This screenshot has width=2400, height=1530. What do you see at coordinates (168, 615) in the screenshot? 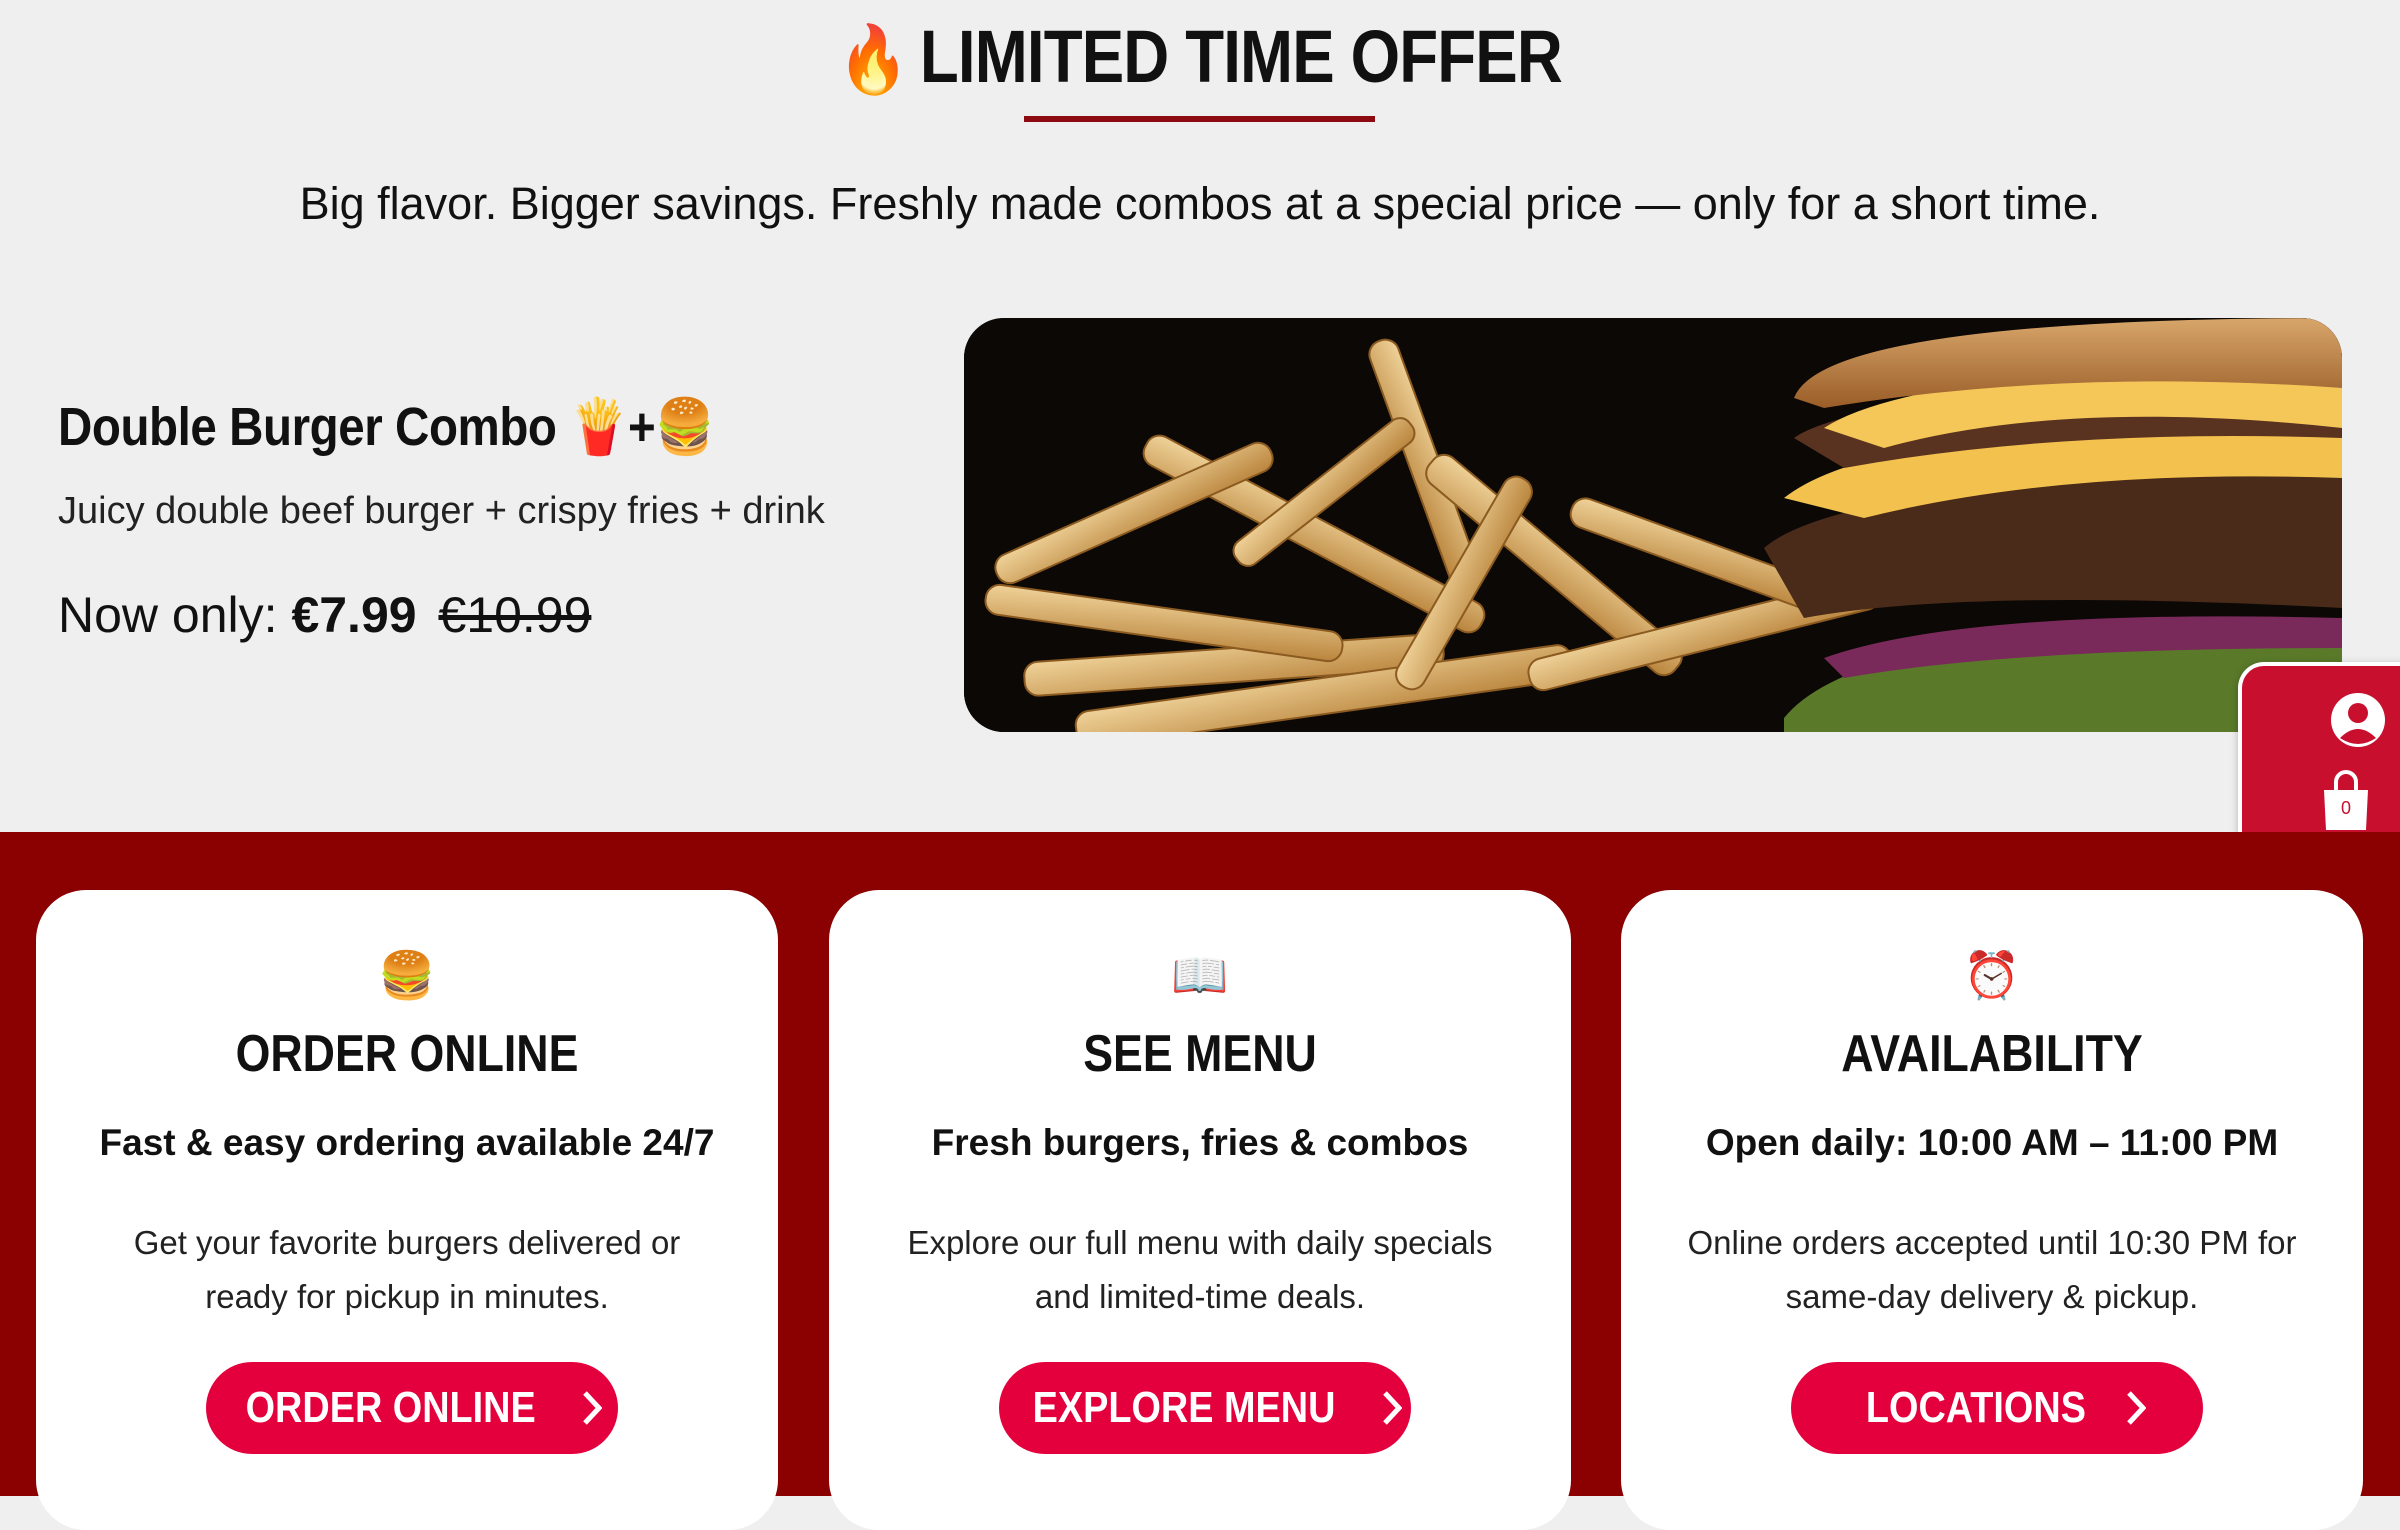
I see `price-label: Now only:` at bounding box center [168, 615].